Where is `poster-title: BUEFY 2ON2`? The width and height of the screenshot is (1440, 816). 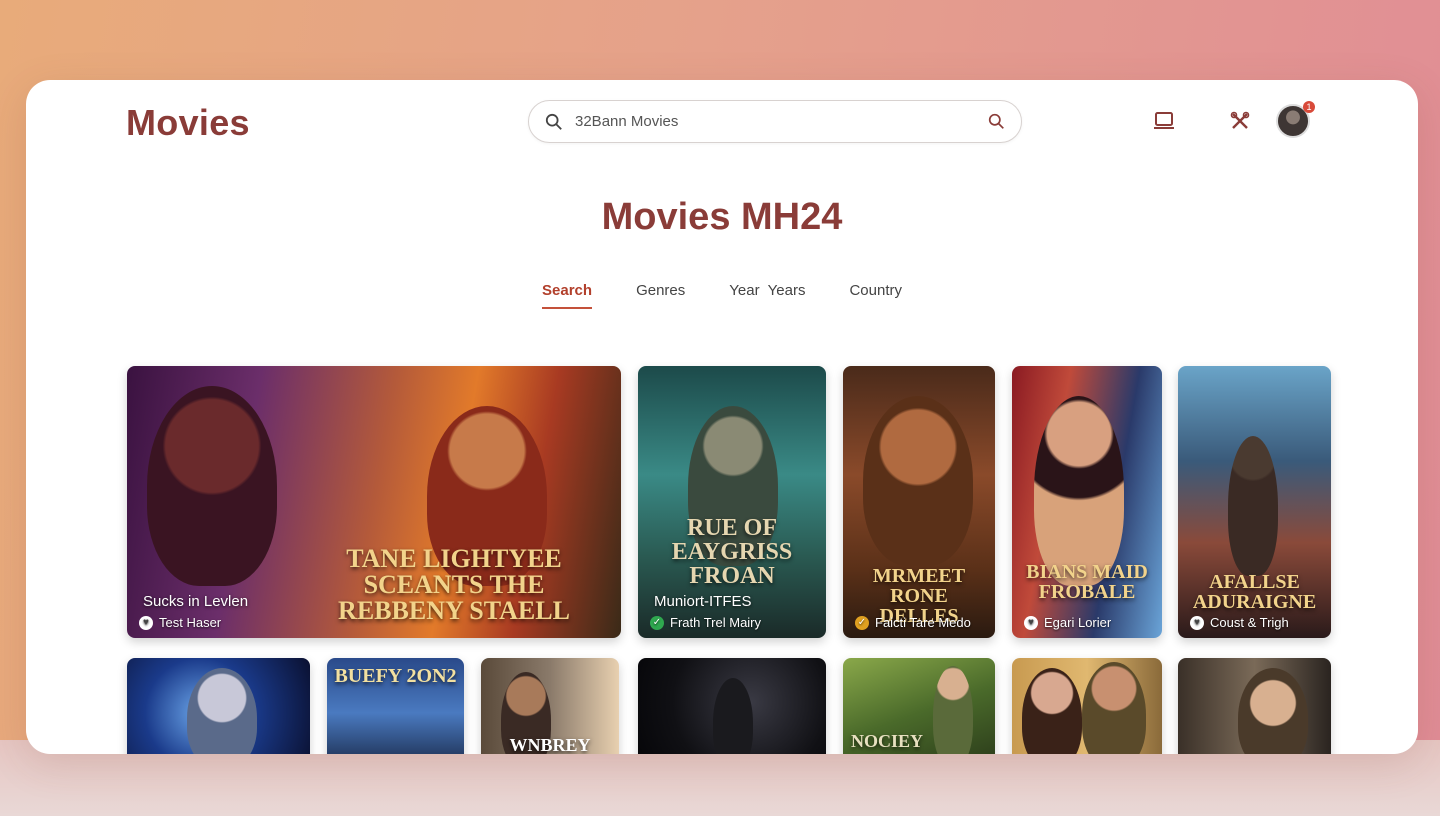
poster-title: BUEFY 2ON2 is located at coordinates (395, 676).